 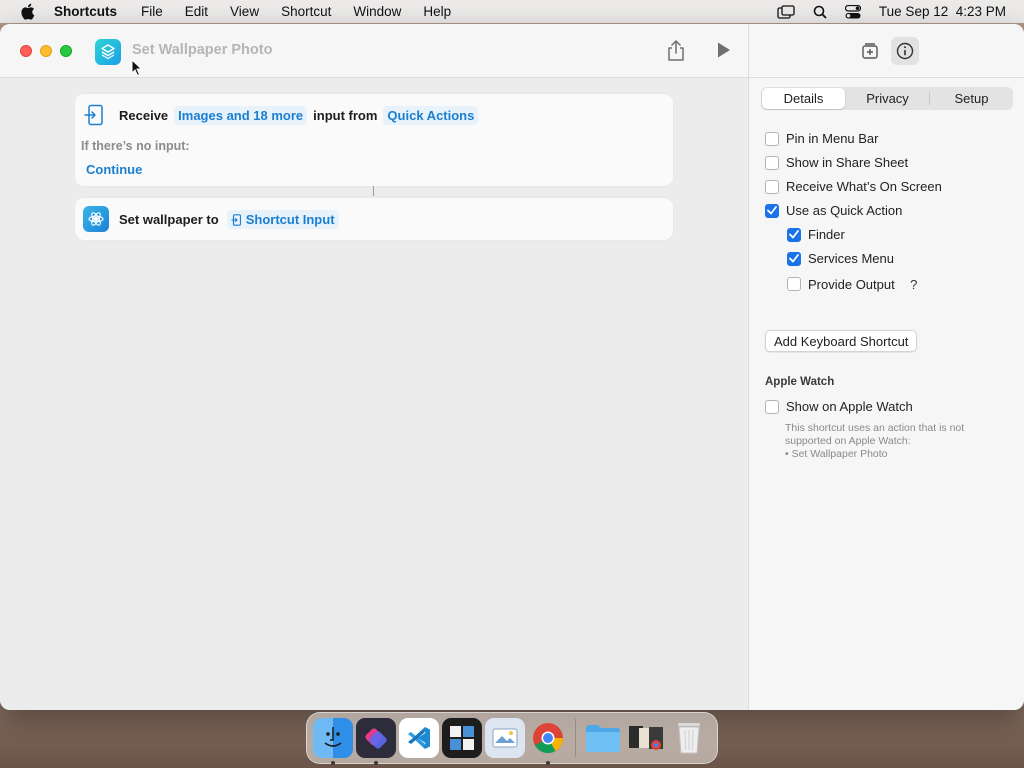 What do you see at coordinates (548, 741) in the screenshot?
I see `chrome-dock-icon` at bounding box center [548, 741].